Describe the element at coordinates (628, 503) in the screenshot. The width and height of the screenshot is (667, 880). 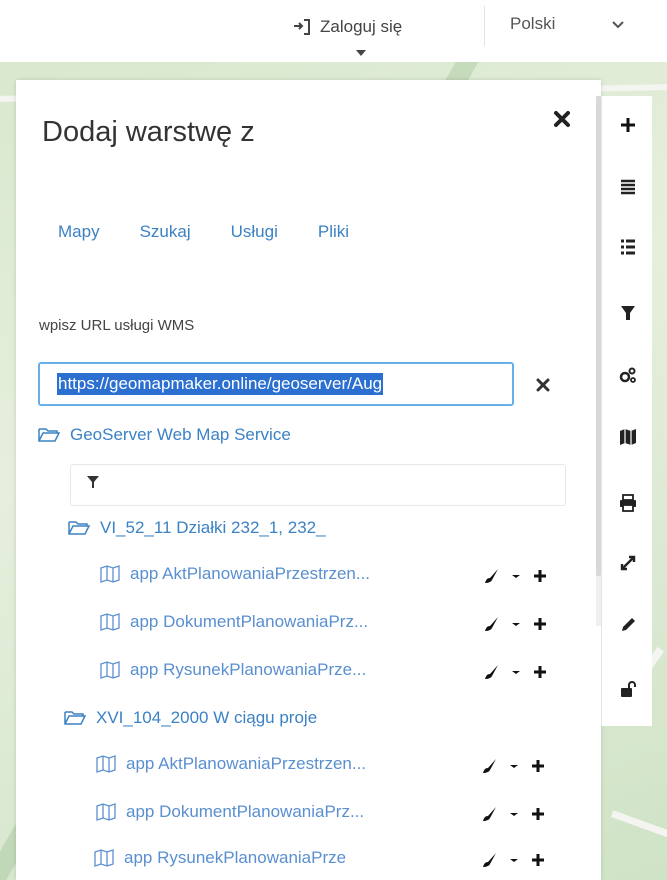
I see `print-icon` at that location.